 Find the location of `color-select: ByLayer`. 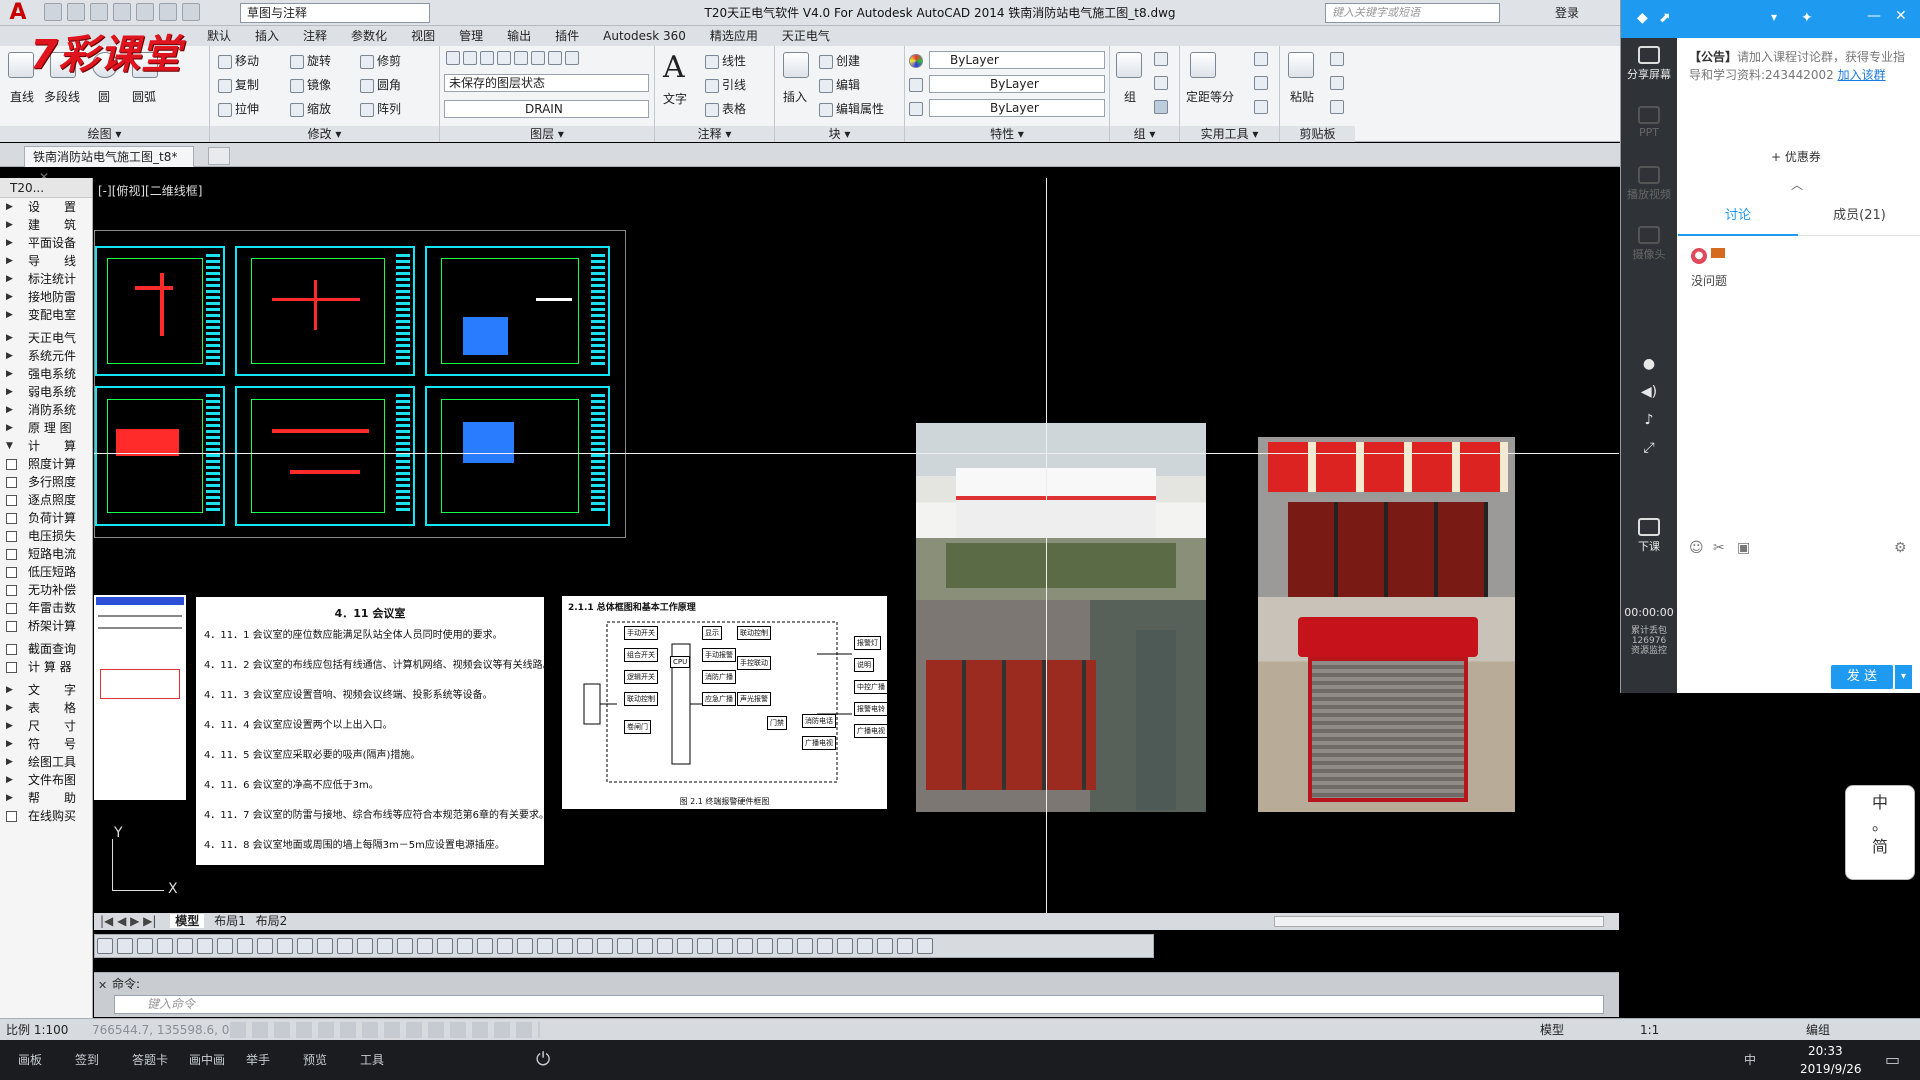

color-select: ByLayer is located at coordinates (1017, 60).